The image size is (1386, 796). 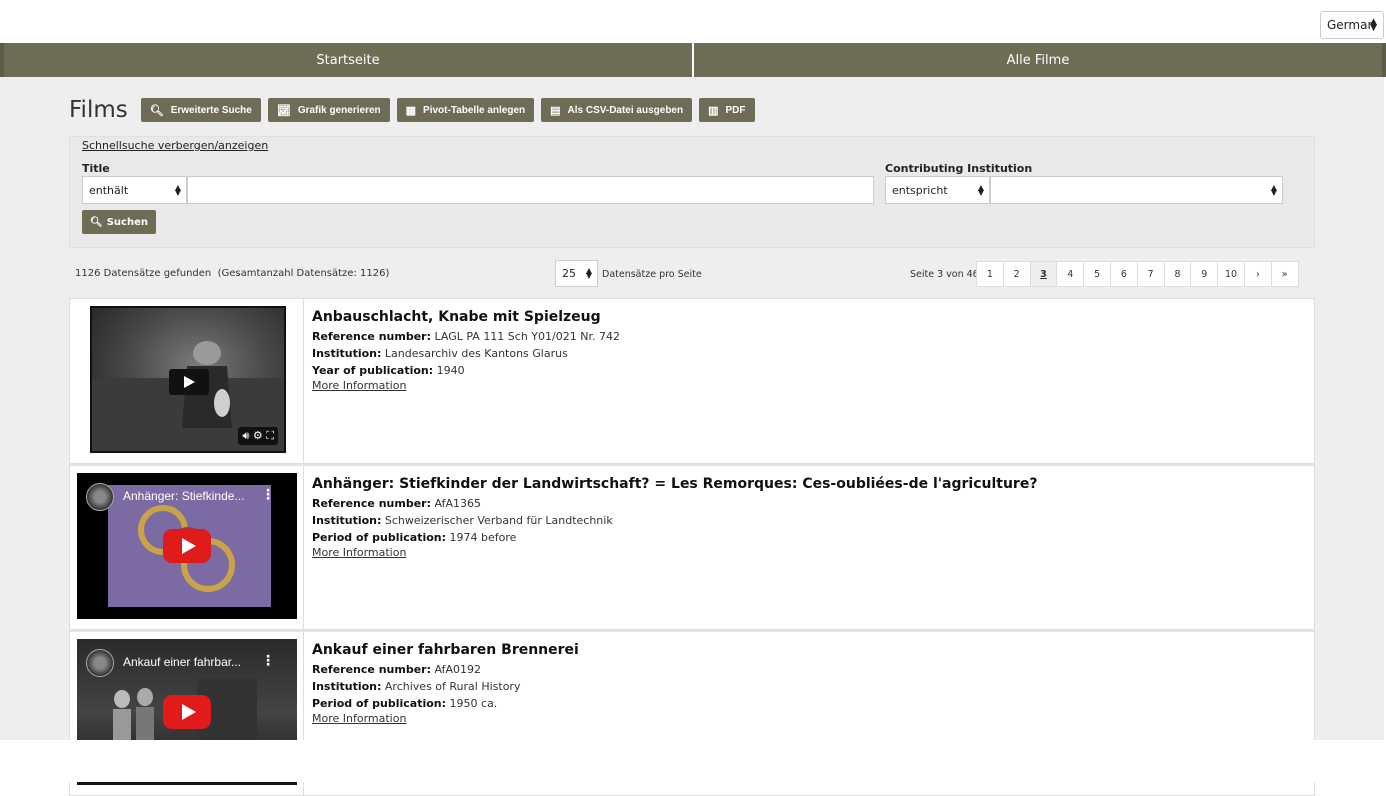 What do you see at coordinates (1070, 274) in the screenshot?
I see `page-link: 4` at bounding box center [1070, 274].